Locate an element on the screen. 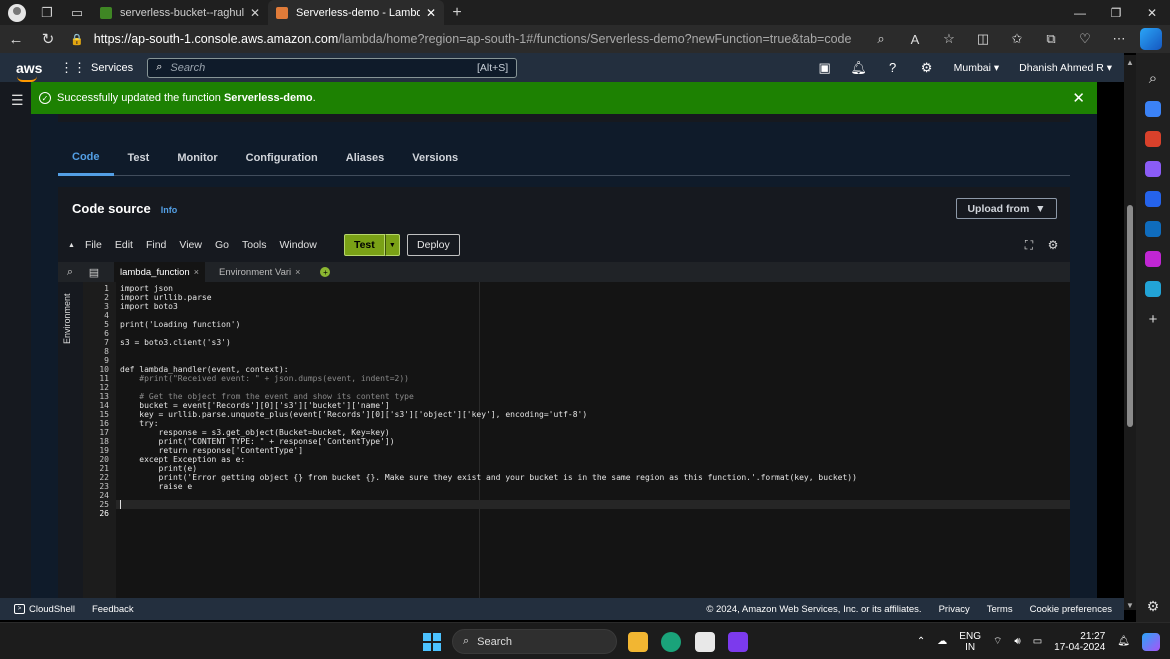 This screenshot has height=659, width=1170. refresh-icon: ↻ is located at coordinates (48, 39).